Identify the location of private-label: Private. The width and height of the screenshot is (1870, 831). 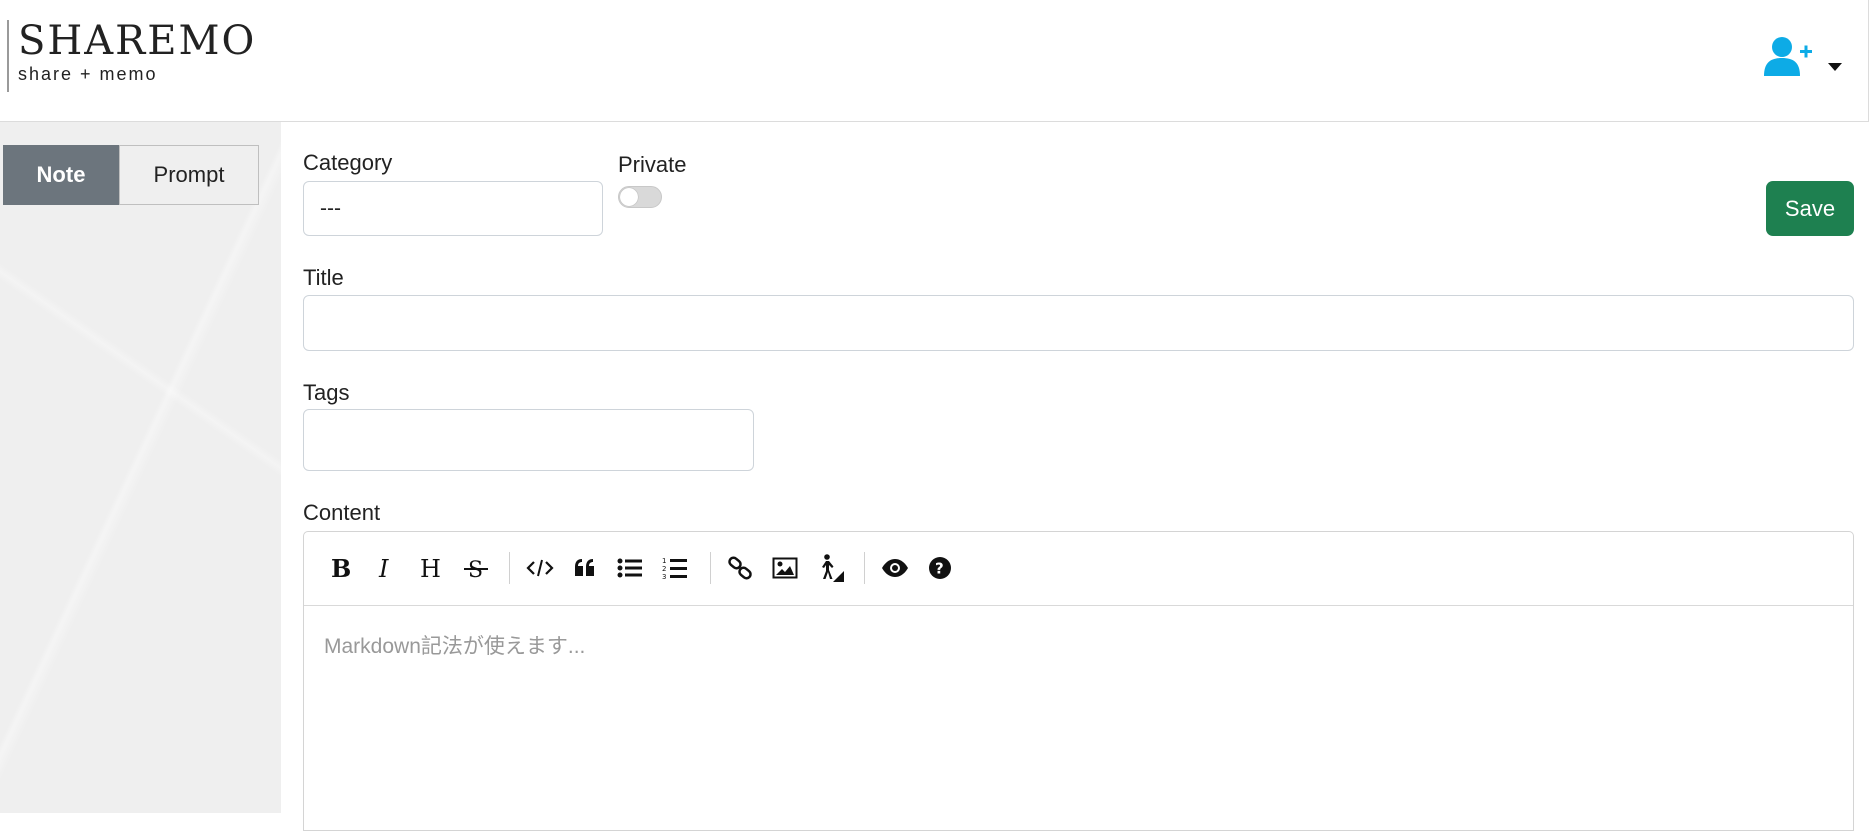
(652, 164).